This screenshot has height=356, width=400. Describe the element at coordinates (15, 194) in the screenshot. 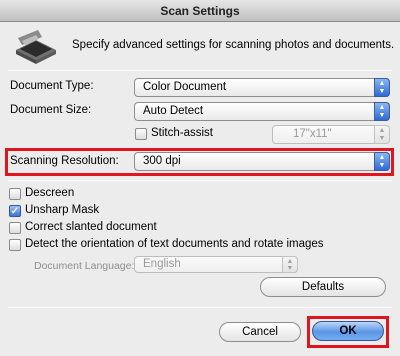

I see `descreen-checkbox` at that location.